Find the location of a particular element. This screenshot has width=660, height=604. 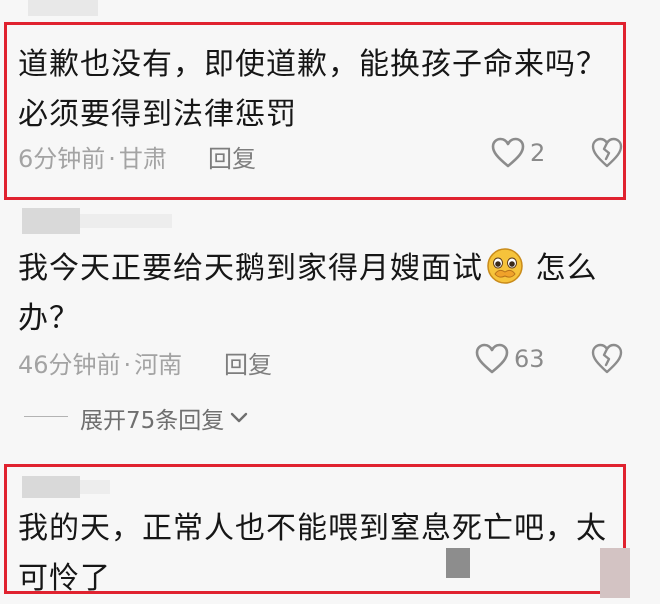

expand-replies-divider is located at coordinates (46, 416).